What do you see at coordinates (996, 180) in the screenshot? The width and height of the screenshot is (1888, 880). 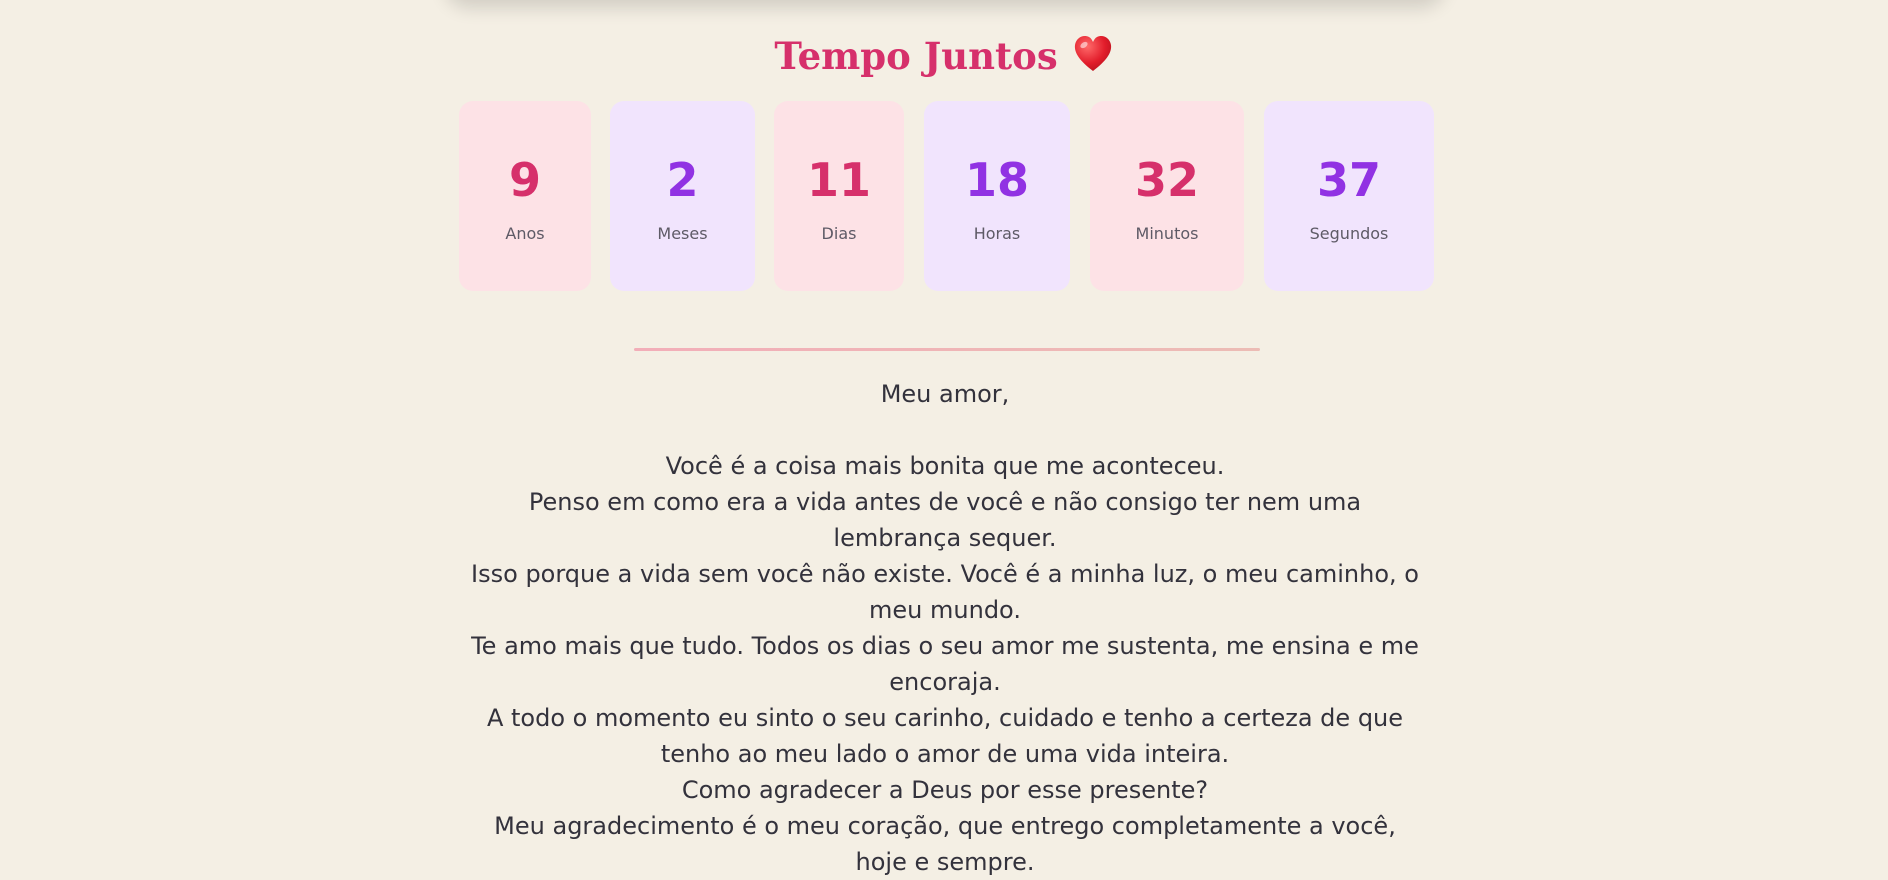 I see `counter-value-hours: 18` at bounding box center [996, 180].